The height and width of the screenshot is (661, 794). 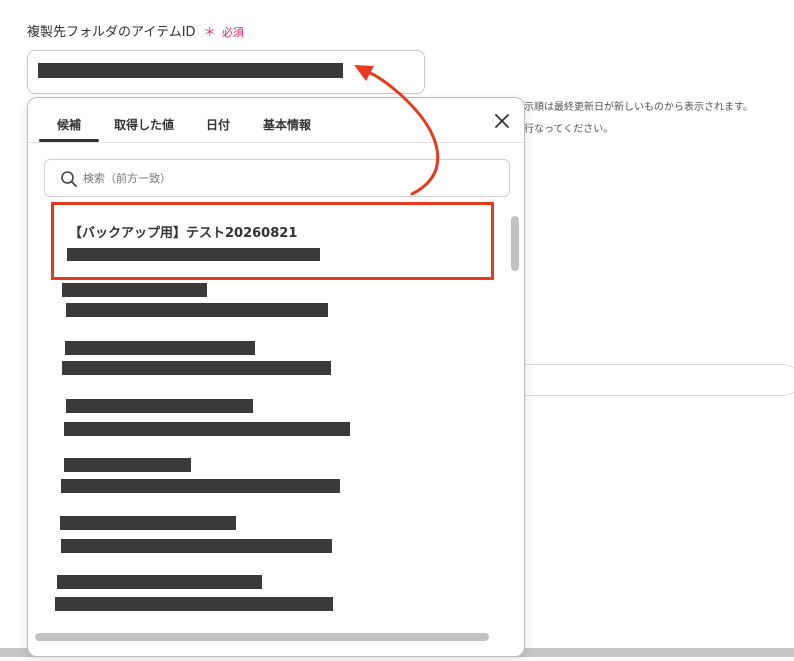 I want to click on background-input-field, so click(x=652, y=380).